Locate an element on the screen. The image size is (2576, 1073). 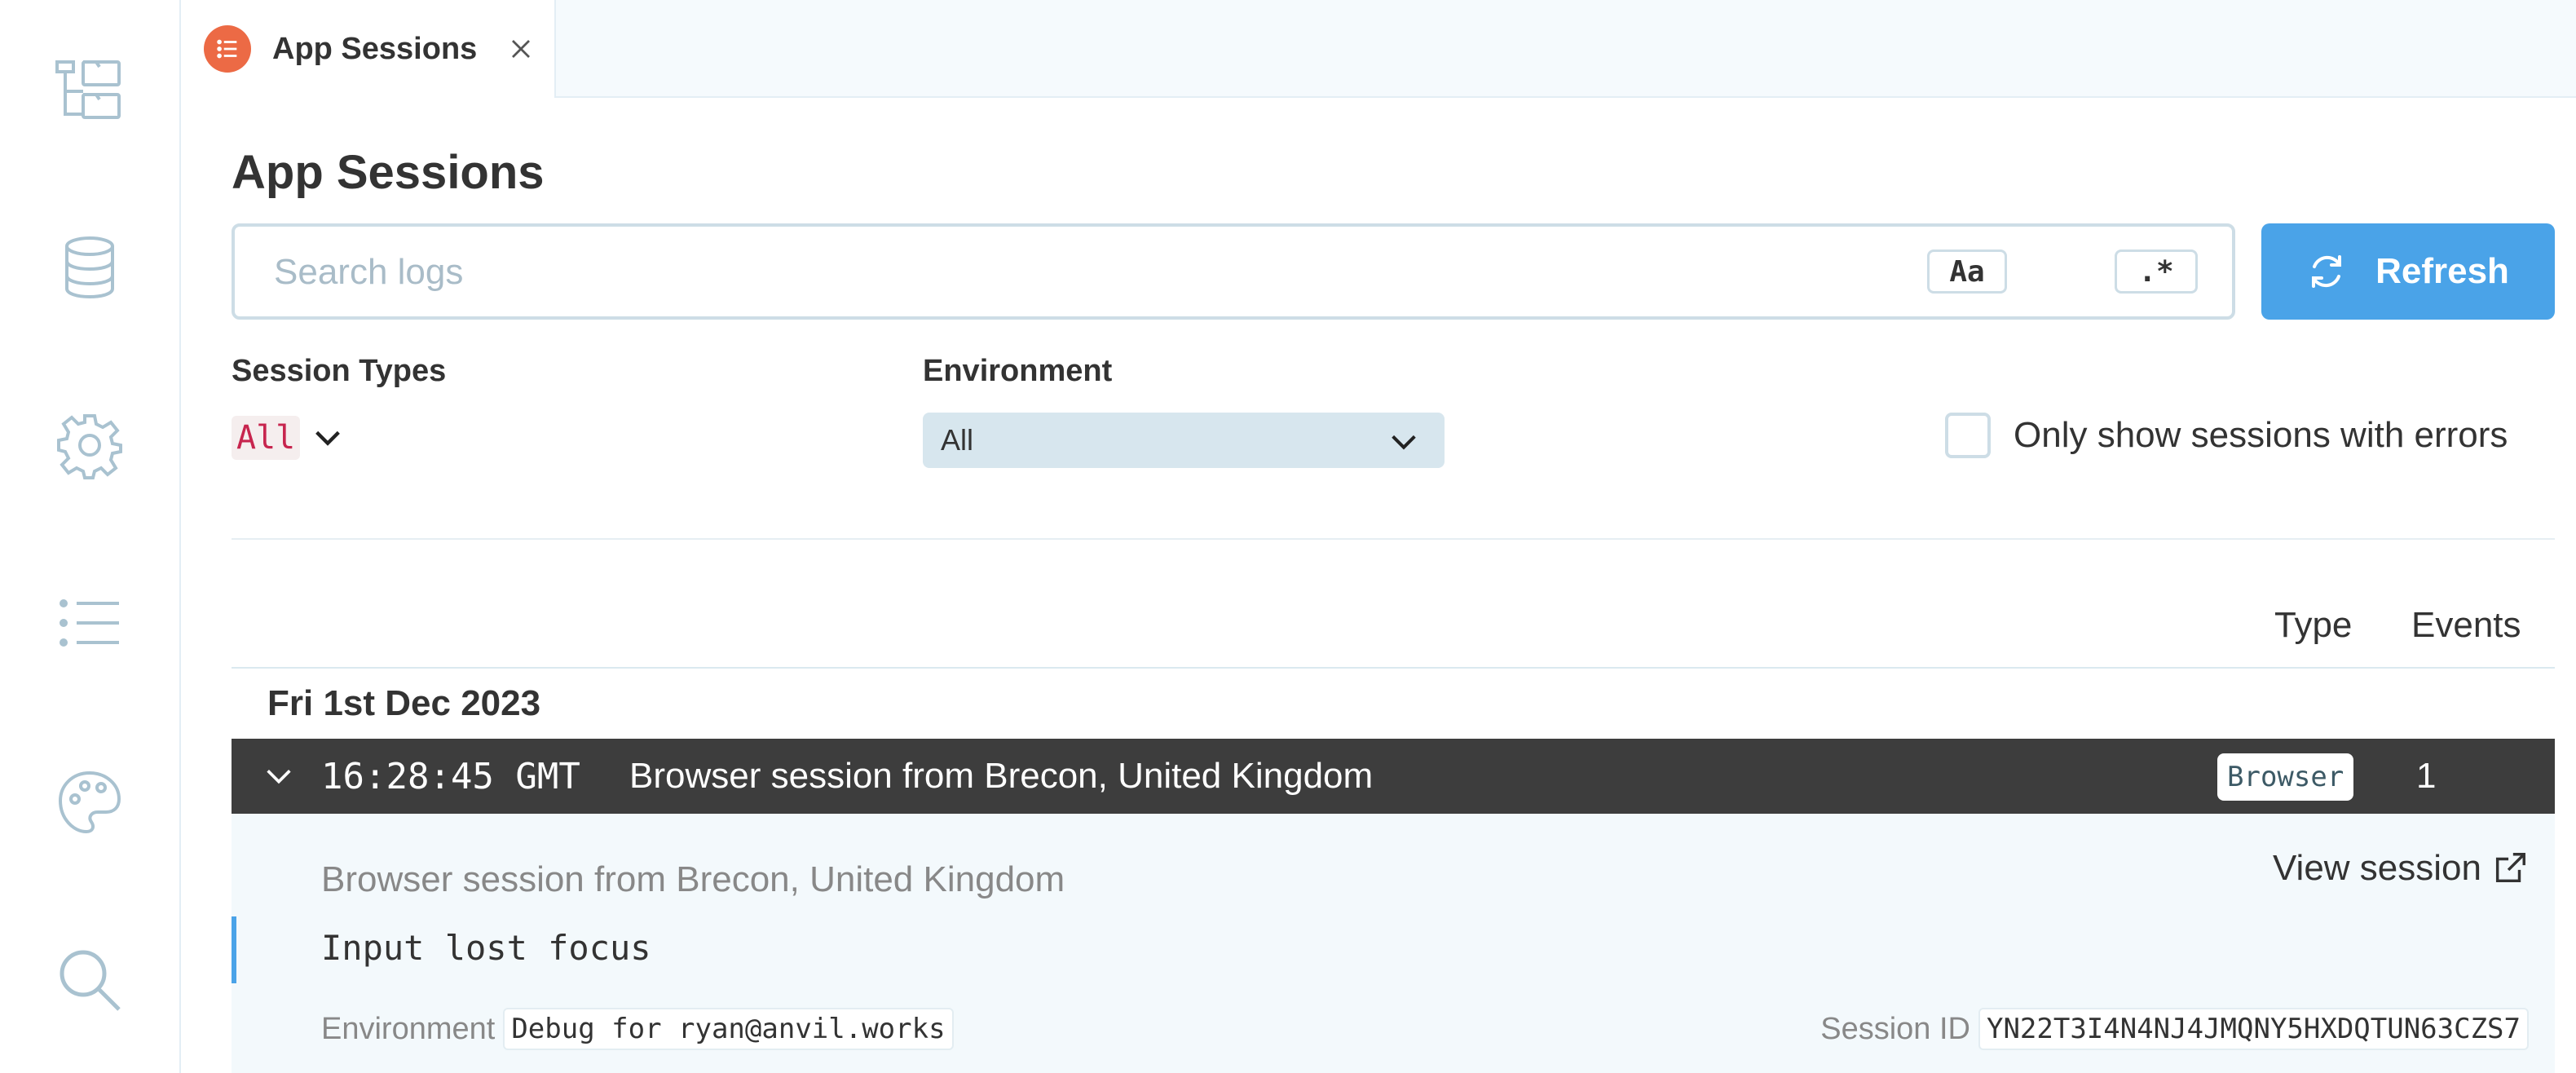
tab-bar: App Sessions is located at coordinates (1378, 49).